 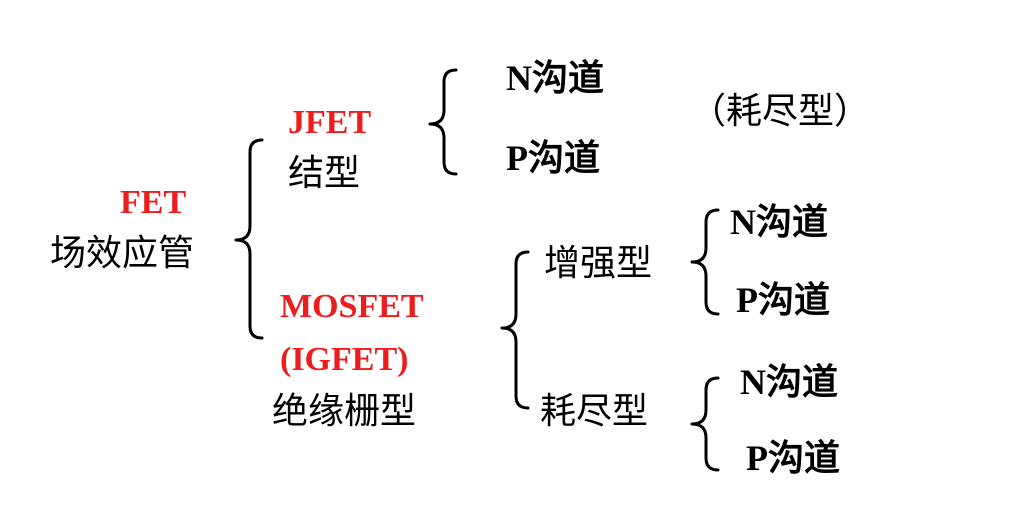 I want to click on mosfet-name: 绝缘栅型, so click(x=344, y=411).